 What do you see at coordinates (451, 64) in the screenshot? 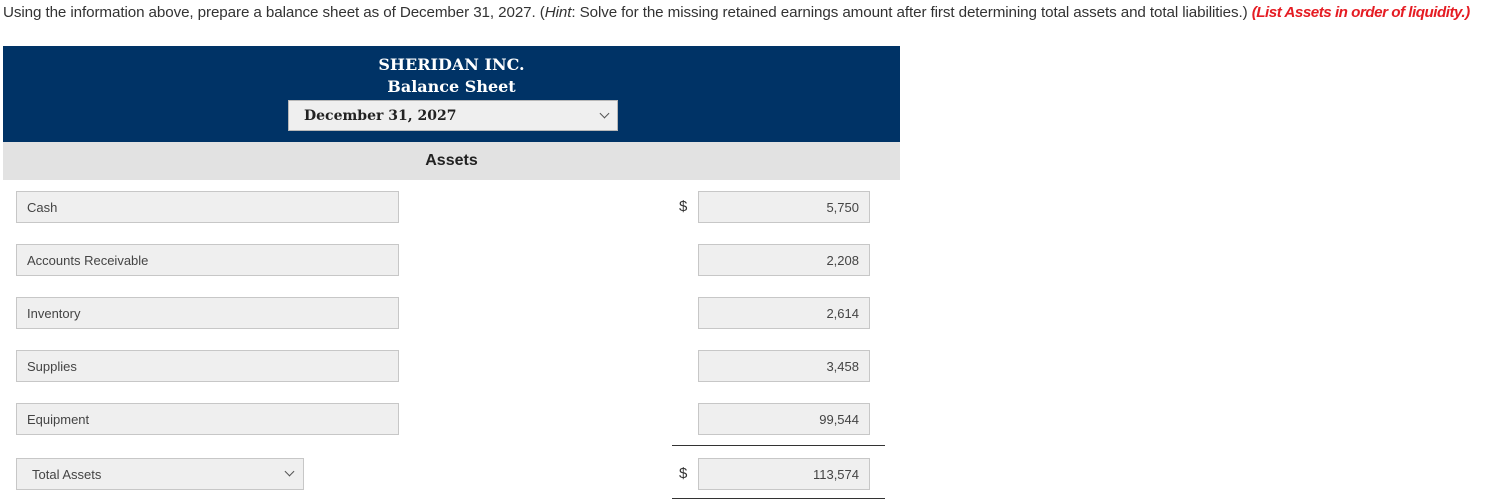
I see `company-name: SHERIDAN INC.` at bounding box center [451, 64].